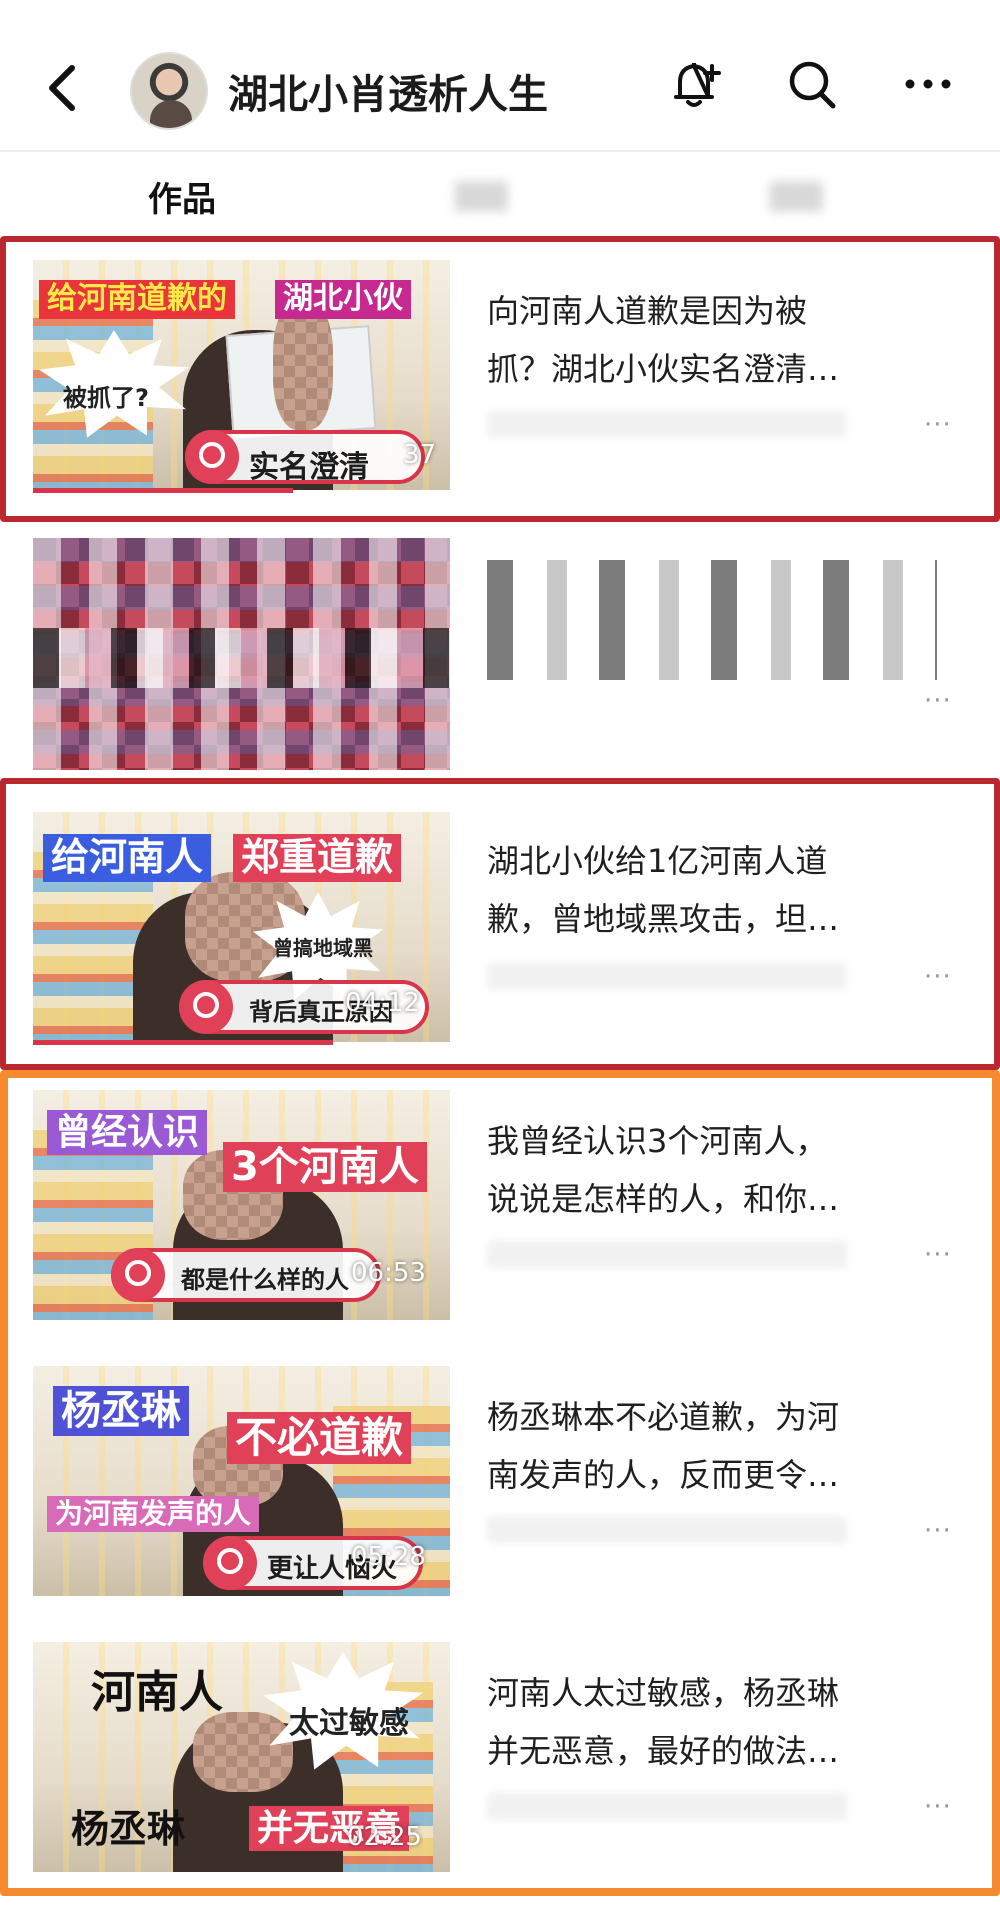 The width and height of the screenshot is (1000, 1906). I want to click on search-icon, so click(812, 84).